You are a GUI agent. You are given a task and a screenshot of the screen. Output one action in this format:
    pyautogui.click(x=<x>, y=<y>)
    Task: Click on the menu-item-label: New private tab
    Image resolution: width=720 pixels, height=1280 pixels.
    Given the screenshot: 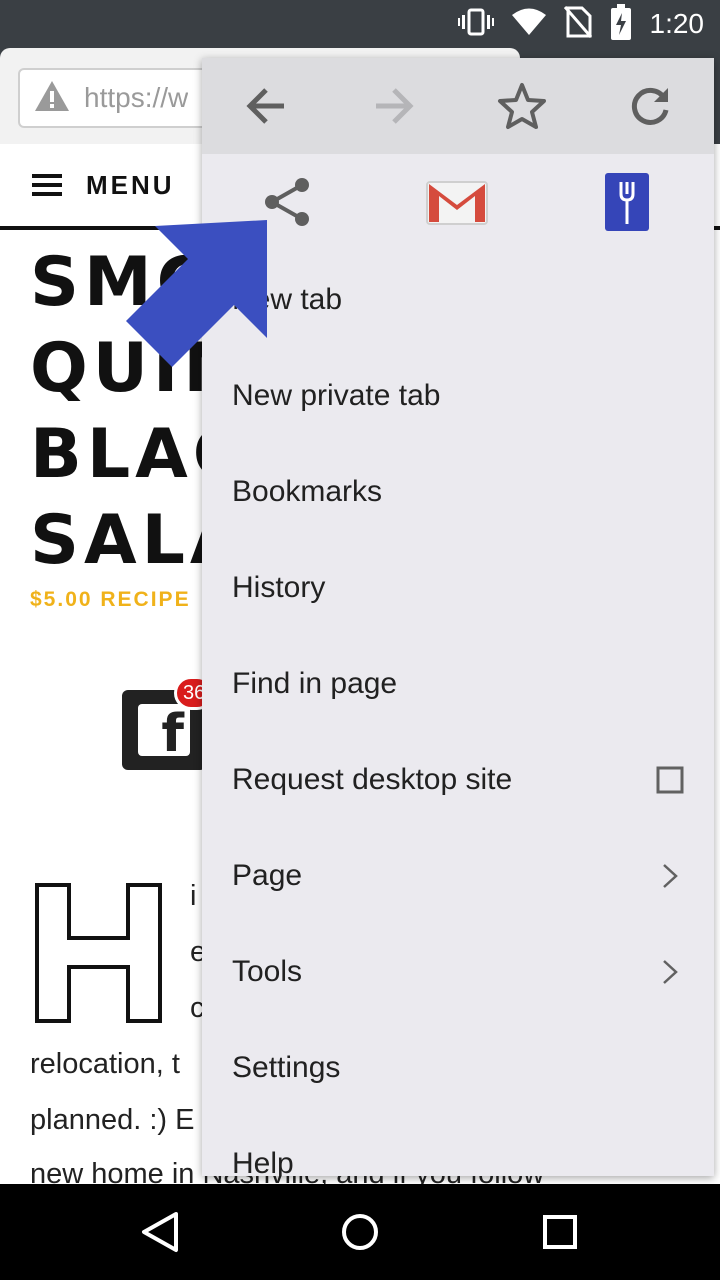 What is the action you would take?
    pyautogui.click(x=336, y=395)
    